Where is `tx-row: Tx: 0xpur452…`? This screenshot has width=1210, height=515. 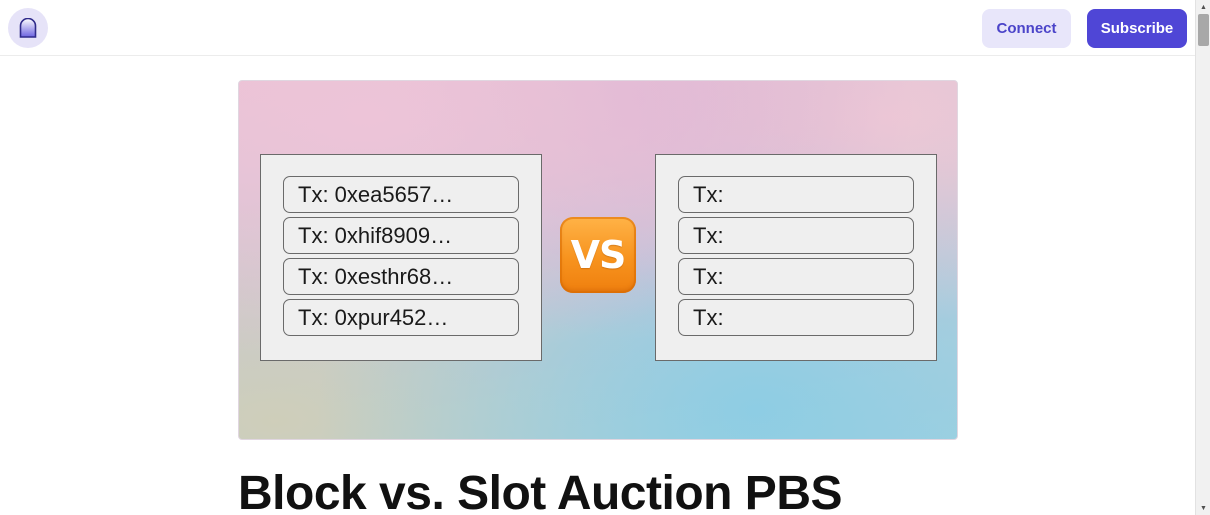 tx-row: Tx: 0xpur452… is located at coordinates (401, 317).